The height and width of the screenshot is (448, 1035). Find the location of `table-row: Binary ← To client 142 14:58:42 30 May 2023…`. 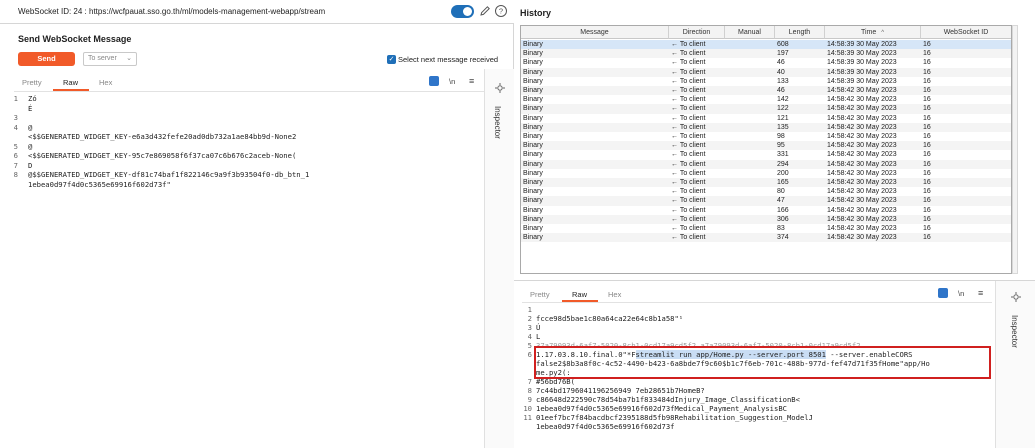

table-row: Binary ← To client 142 14:58:42 30 May 2023… is located at coordinates (766, 99).